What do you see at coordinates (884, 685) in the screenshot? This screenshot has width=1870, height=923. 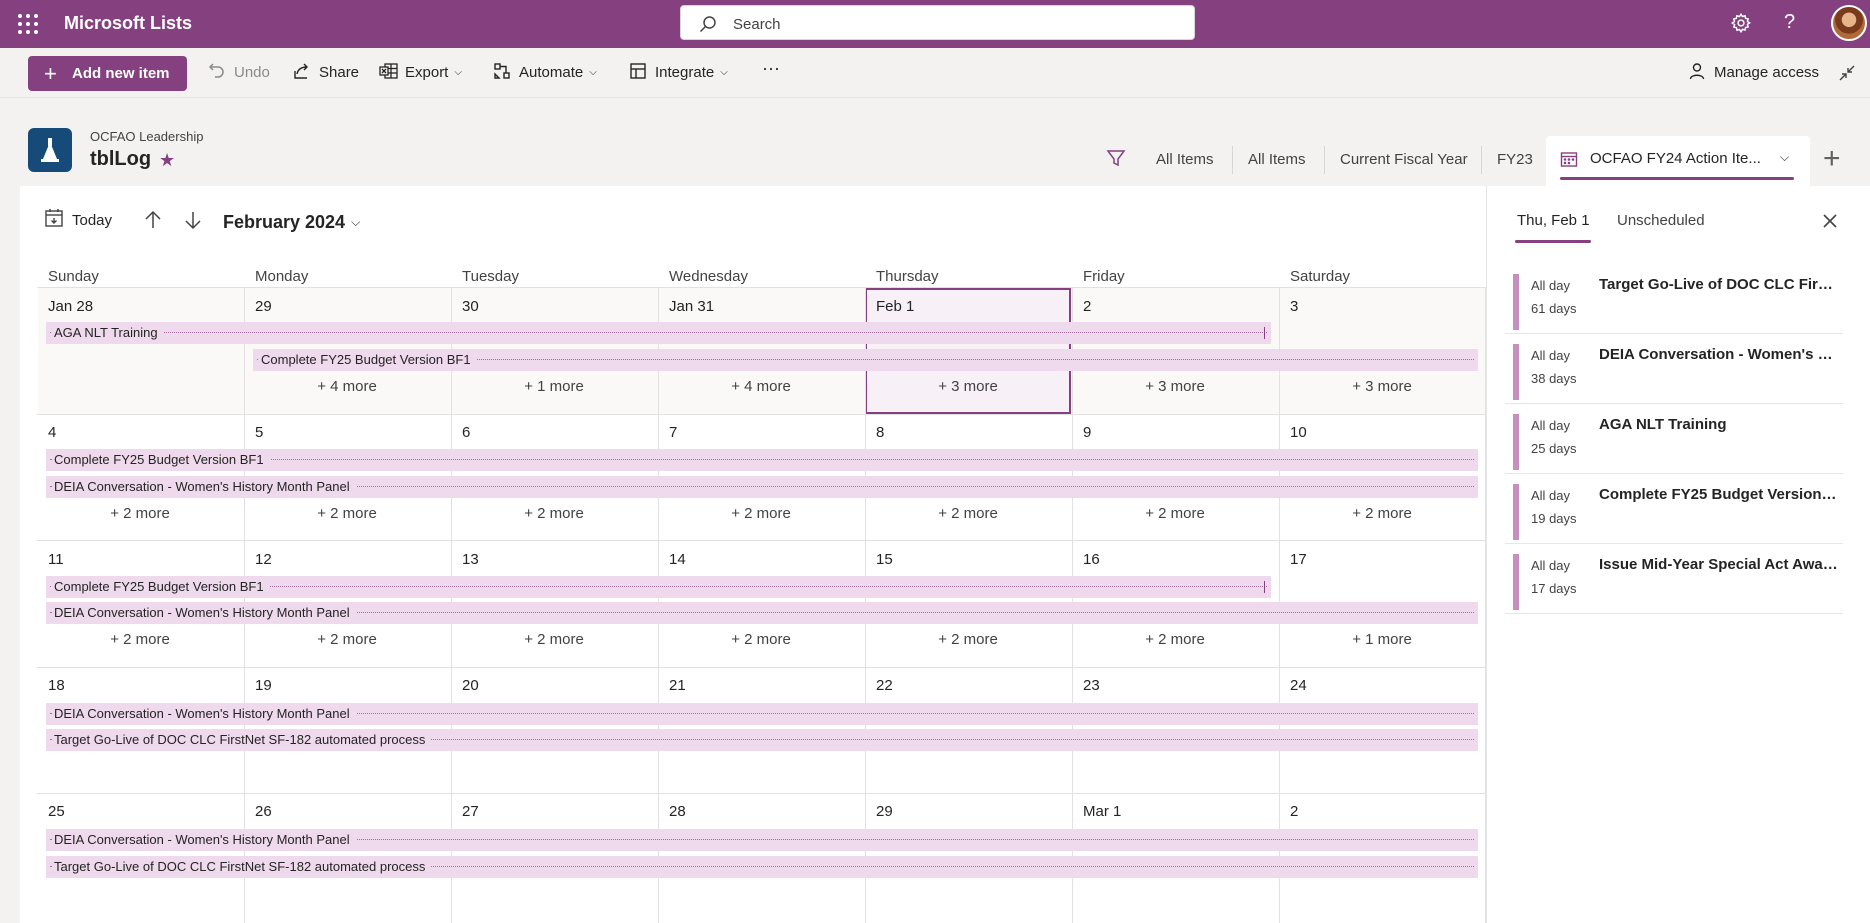 I see `day-number: 22` at bounding box center [884, 685].